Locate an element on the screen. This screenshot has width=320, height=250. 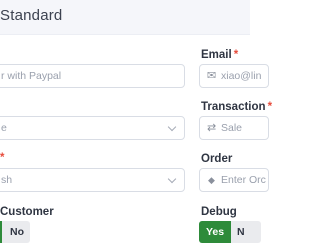
debug-yes-option: Yes is located at coordinates (215, 232).